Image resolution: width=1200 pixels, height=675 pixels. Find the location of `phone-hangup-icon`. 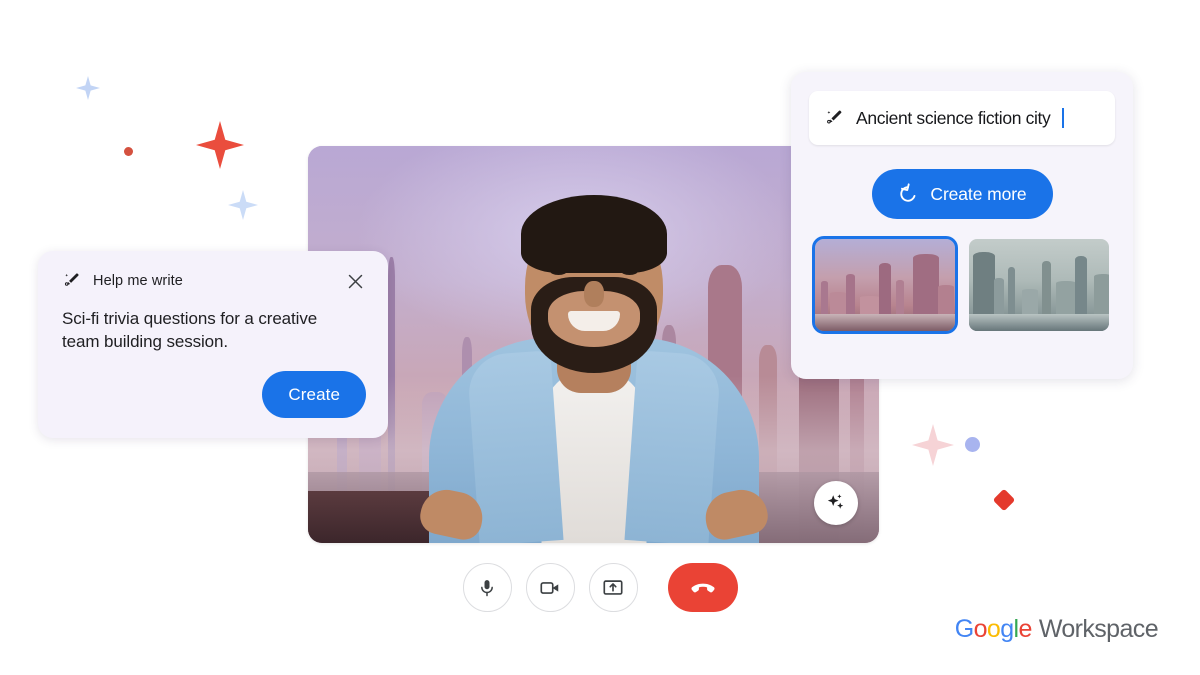

phone-hangup-icon is located at coordinates (702, 587).